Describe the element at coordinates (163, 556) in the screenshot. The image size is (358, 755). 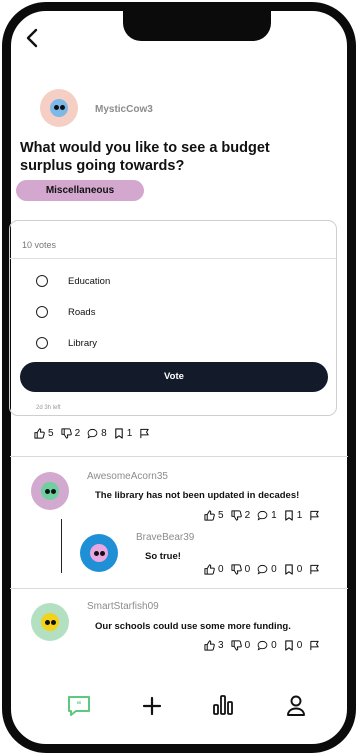
I see `reply-text: So true!` at that location.